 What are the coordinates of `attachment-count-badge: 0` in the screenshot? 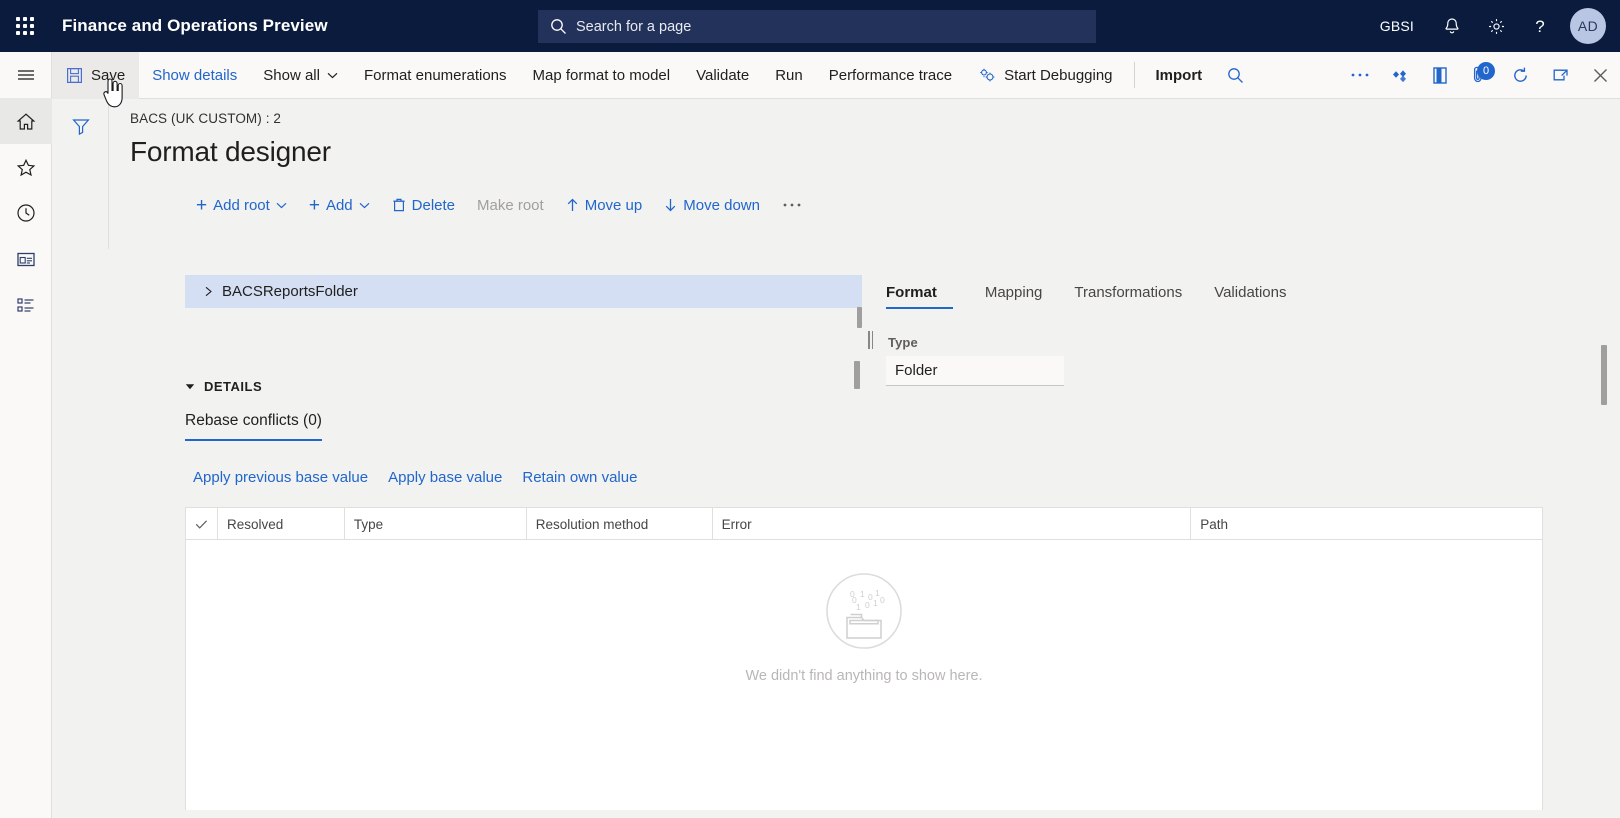 It's located at (1486, 70).